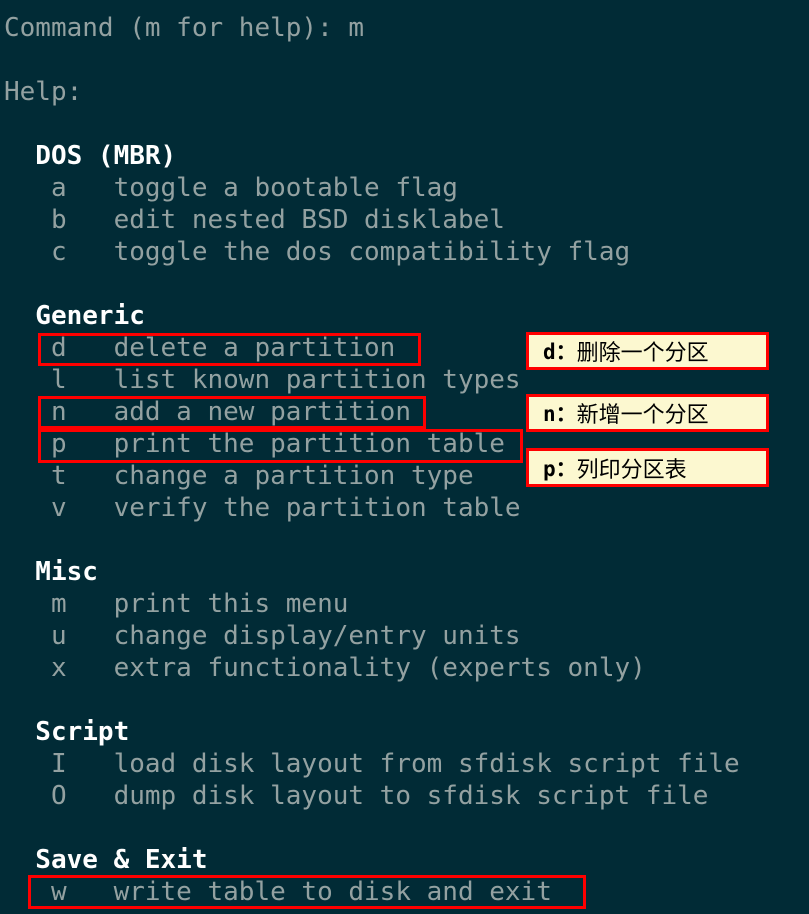 Image resolution: width=809 pixels, height=914 pixels. I want to click on terminal-section-heading: Script, so click(67, 732).